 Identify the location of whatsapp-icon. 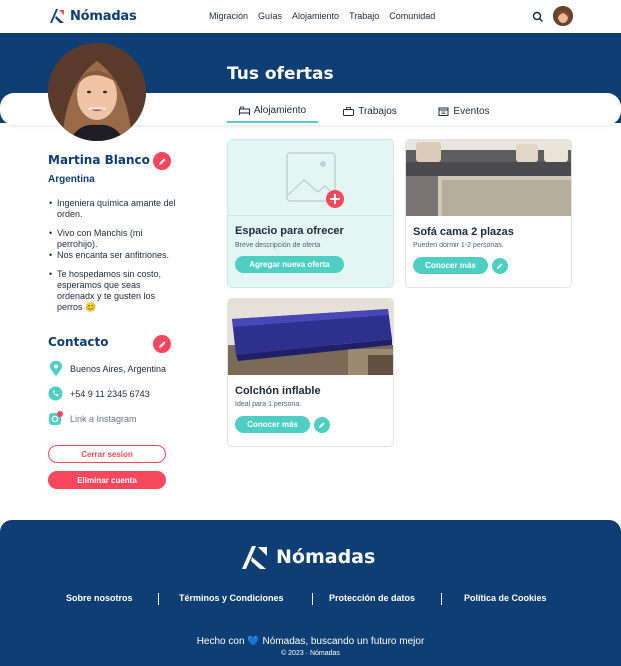
(55, 393).